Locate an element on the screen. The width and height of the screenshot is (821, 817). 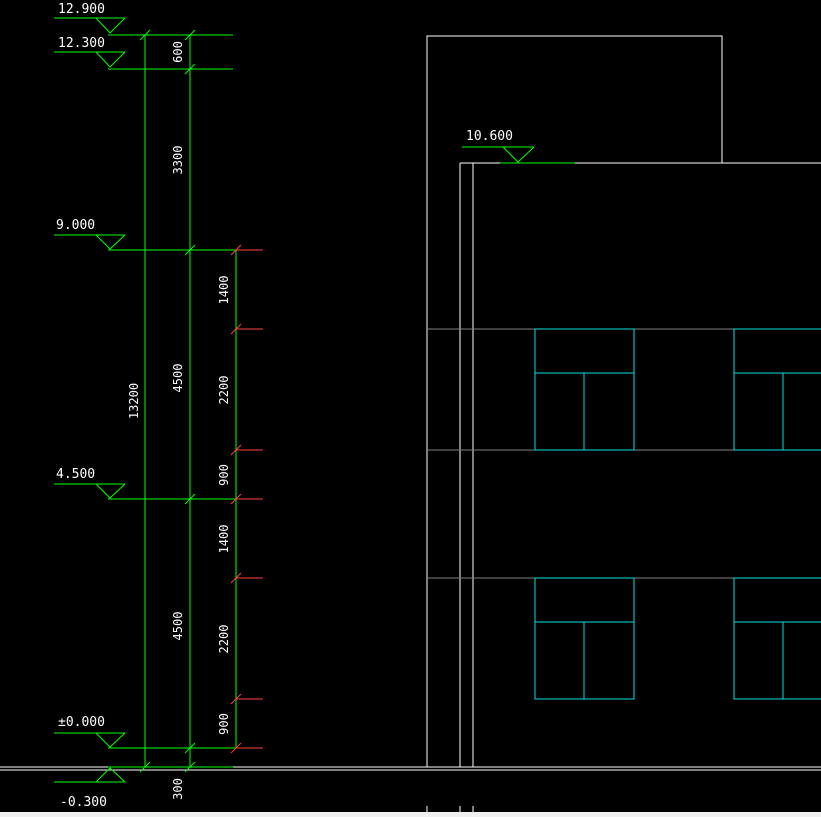
dimension-2200-upper: 2200 is located at coordinates (224, 390).